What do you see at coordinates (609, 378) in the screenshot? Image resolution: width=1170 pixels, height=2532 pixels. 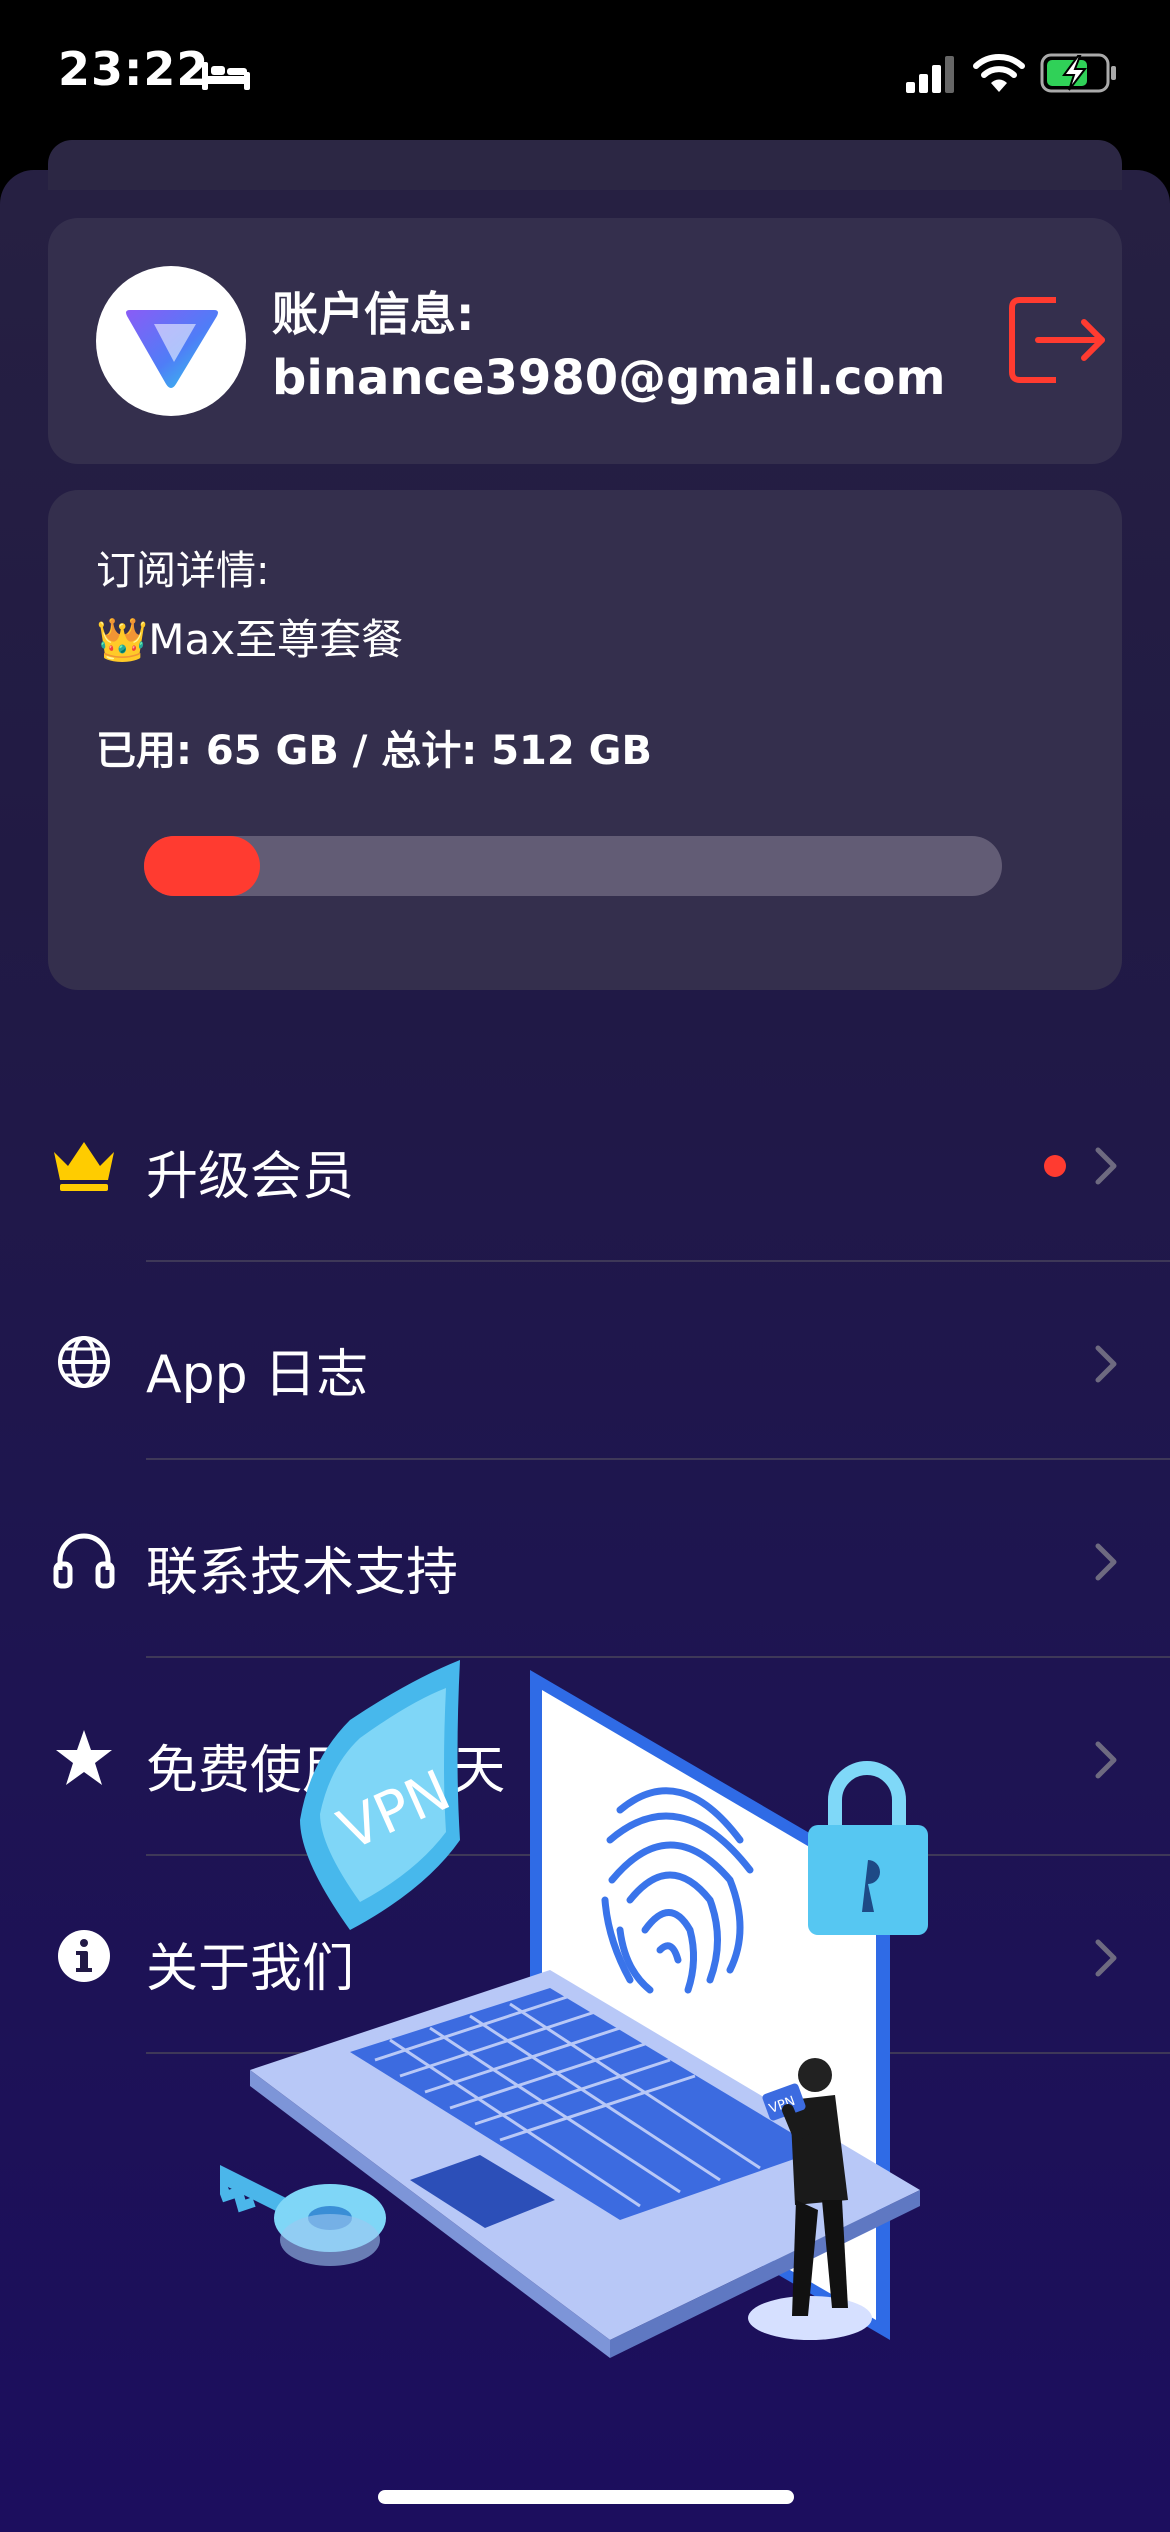 I see `account-email: binance3980@gmail.com` at bounding box center [609, 378].